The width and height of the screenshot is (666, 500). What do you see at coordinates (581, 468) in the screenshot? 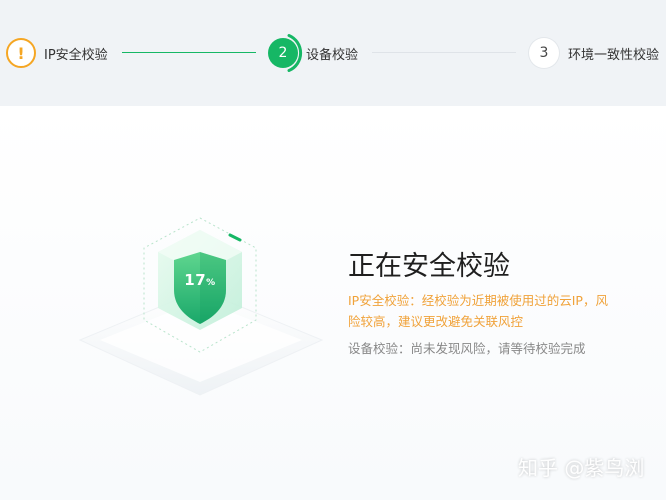
I see `watermark: 知乎 @紫鸟浏` at bounding box center [581, 468].